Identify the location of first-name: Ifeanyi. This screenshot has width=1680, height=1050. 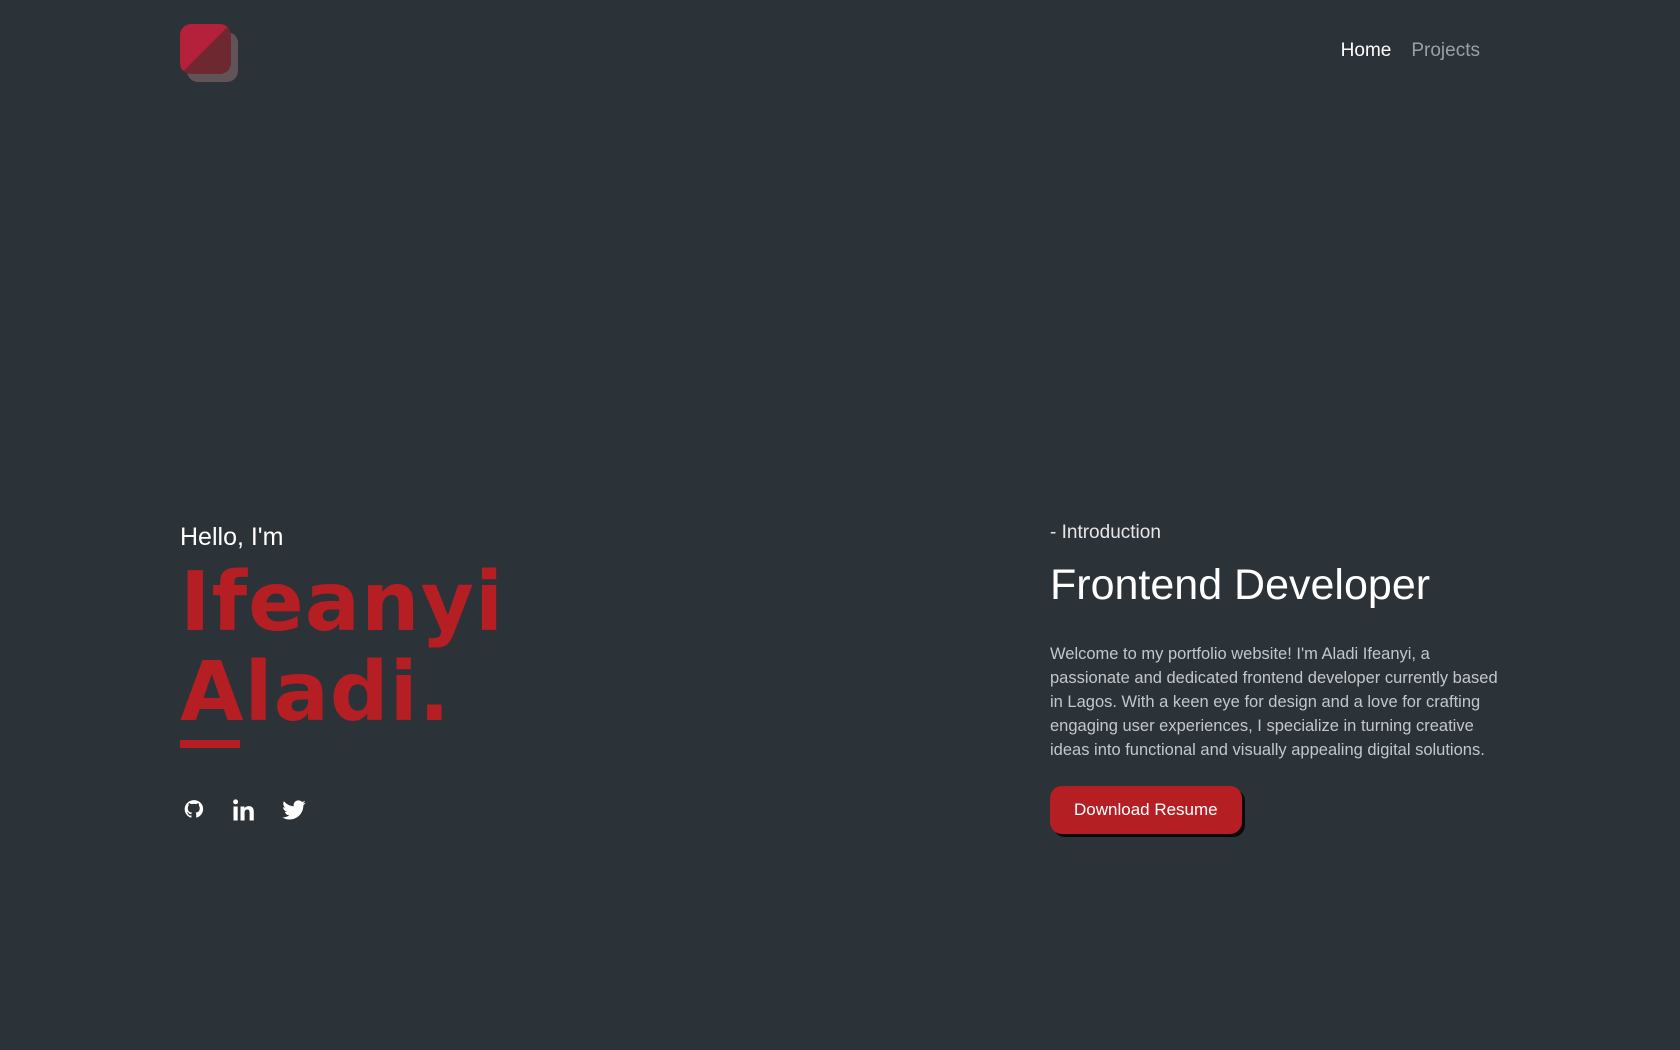
(342, 602).